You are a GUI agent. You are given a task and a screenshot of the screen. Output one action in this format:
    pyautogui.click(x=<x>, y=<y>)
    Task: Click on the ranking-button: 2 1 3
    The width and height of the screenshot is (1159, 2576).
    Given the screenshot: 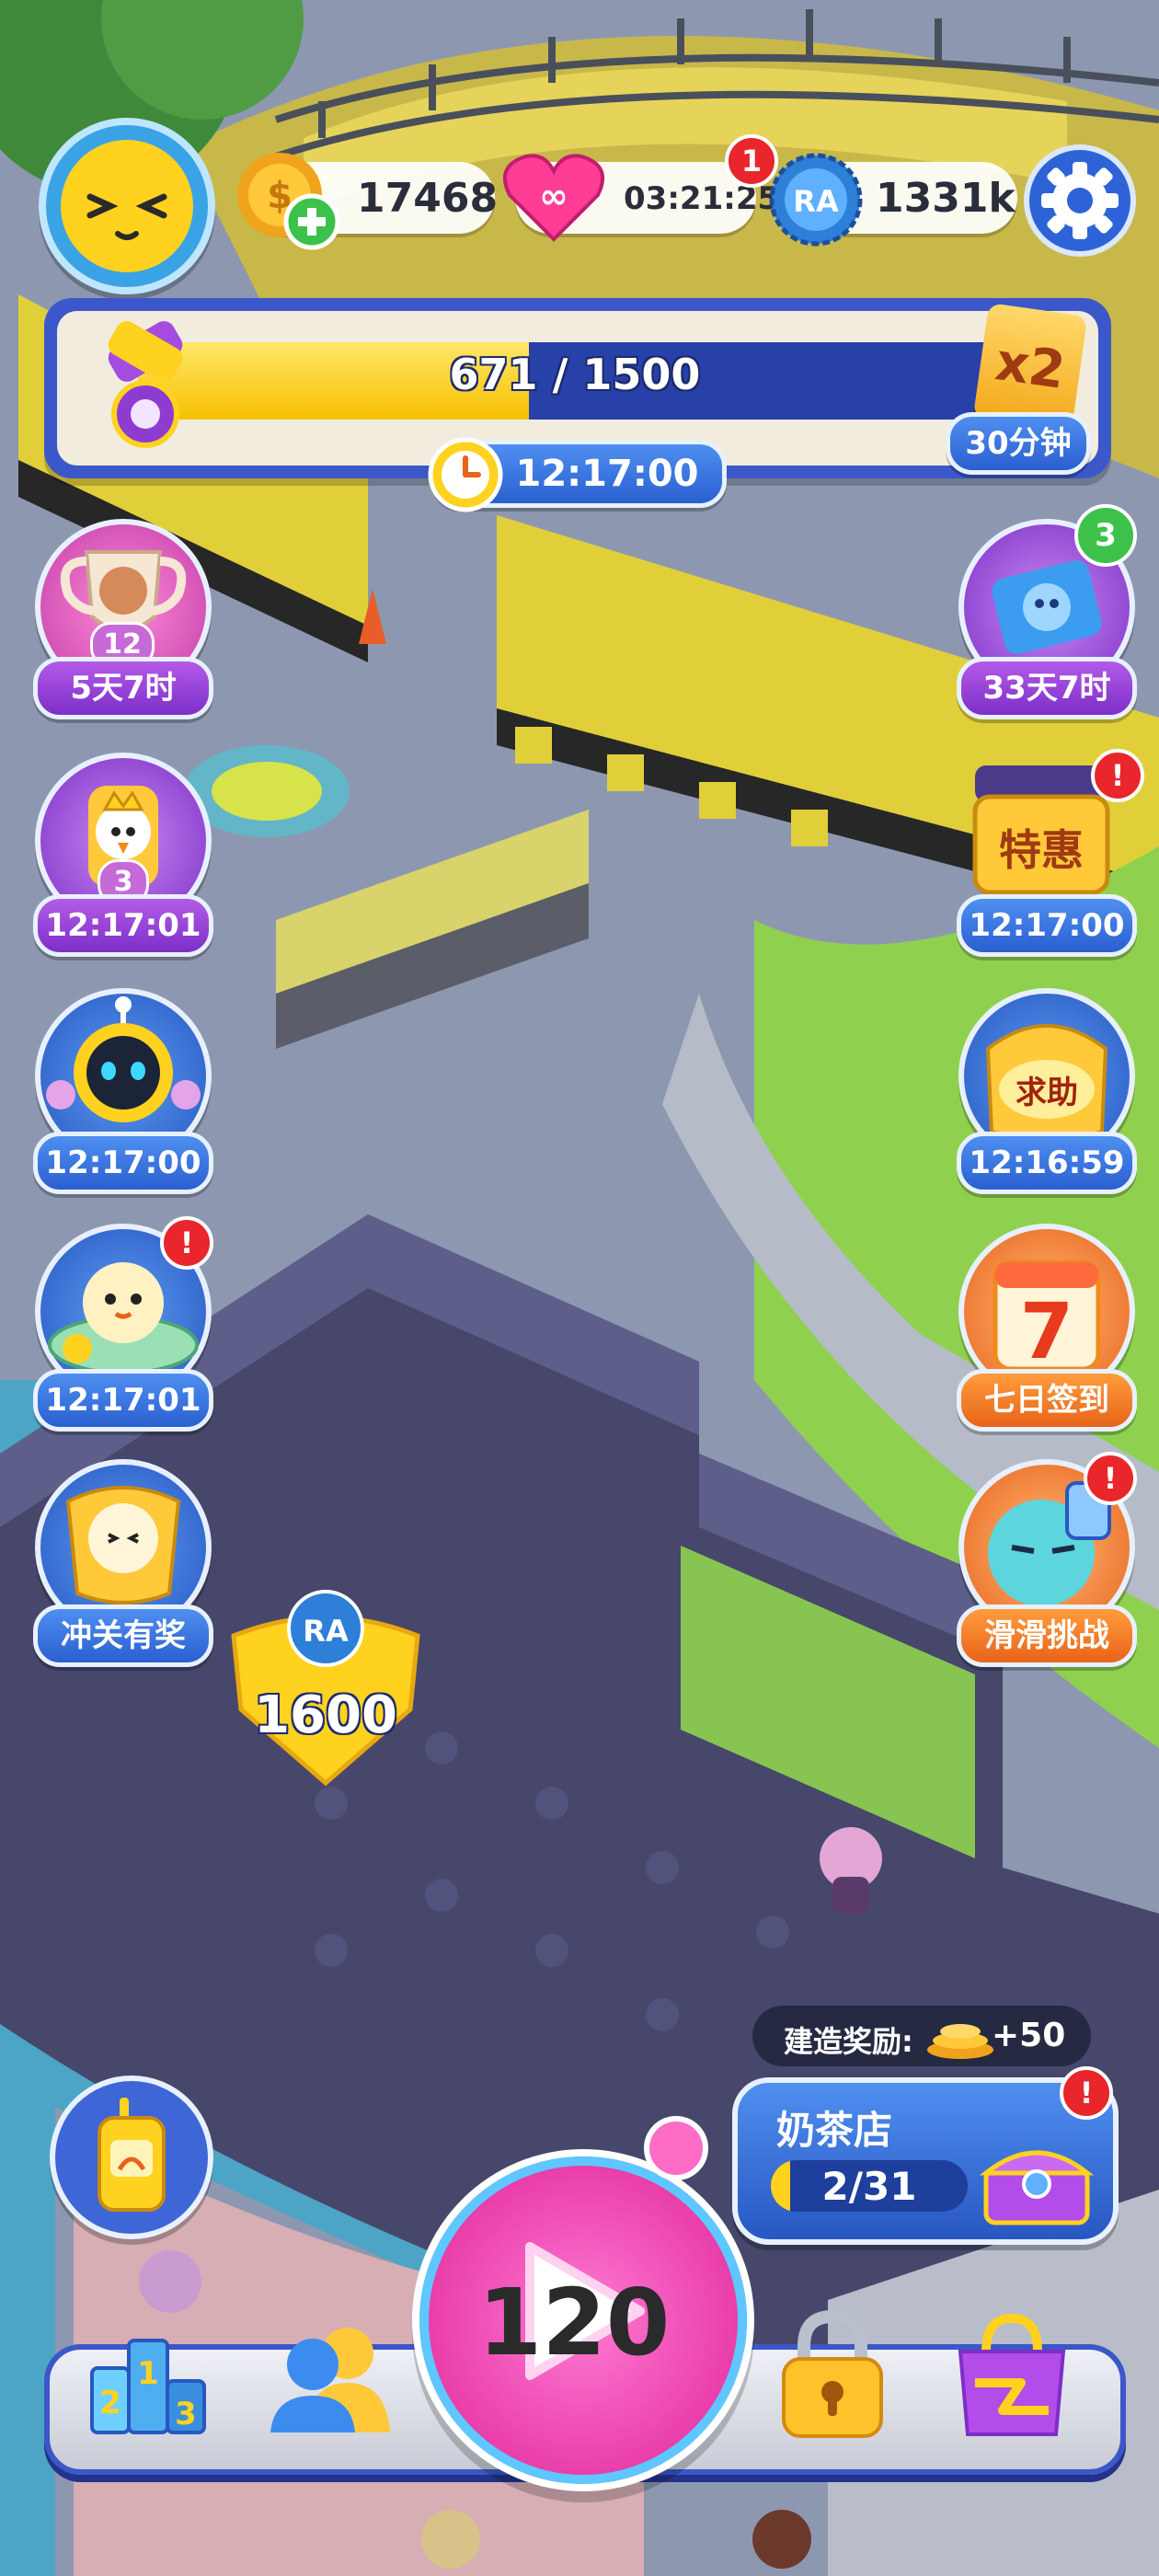 What is the action you would take?
    pyautogui.click(x=148, y=2377)
    